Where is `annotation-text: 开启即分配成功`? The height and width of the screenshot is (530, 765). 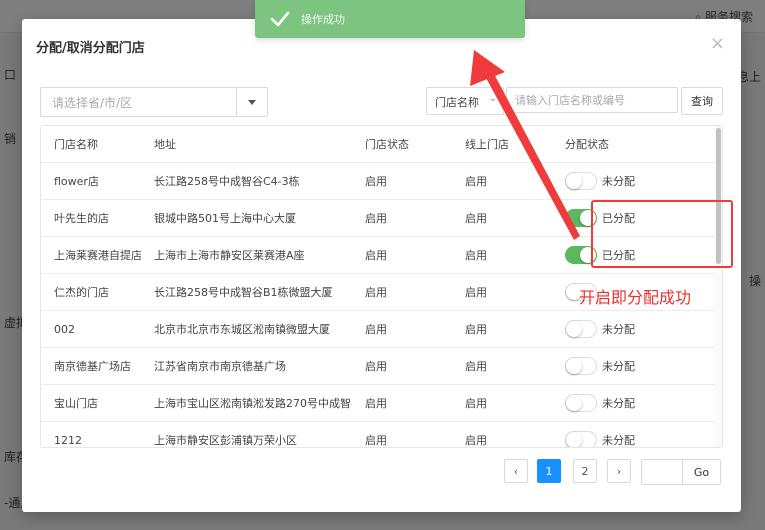 annotation-text: 开启即分配成功 is located at coordinates (635, 297).